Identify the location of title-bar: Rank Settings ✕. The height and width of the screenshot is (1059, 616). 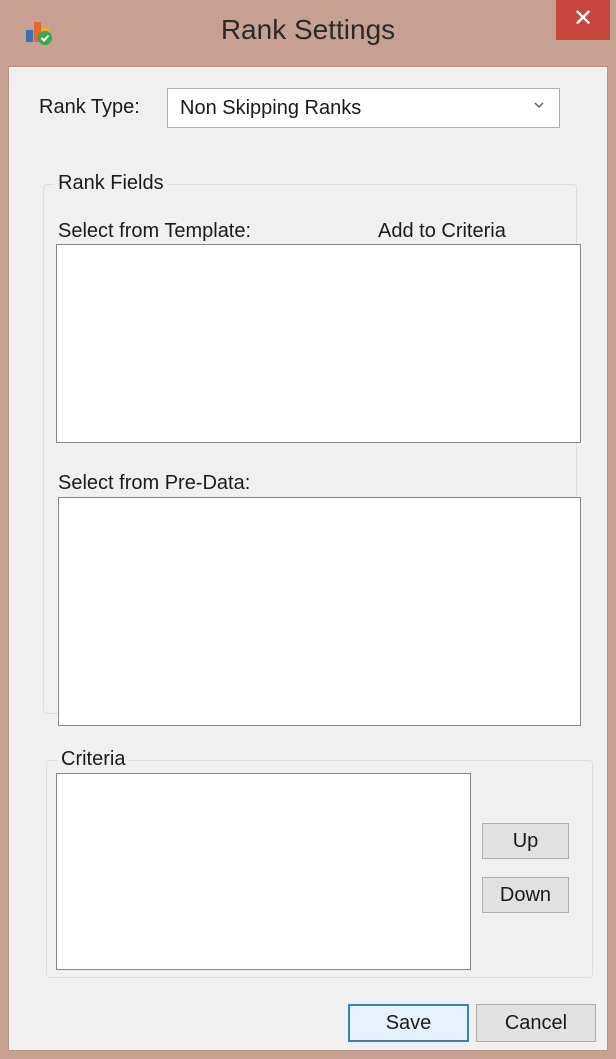
(308, 36).